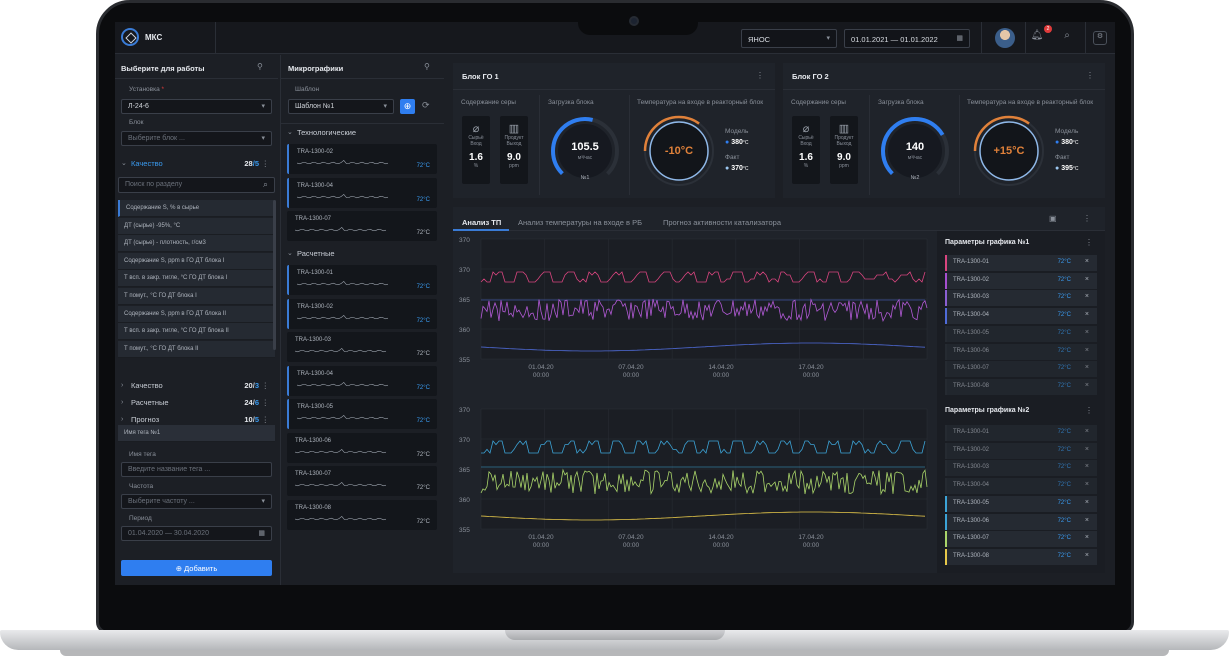 The image size is (1229, 667). What do you see at coordinates (1100, 38) in the screenshot?
I see `settings-icon: ⚙︎` at bounding box center [1100, 38].